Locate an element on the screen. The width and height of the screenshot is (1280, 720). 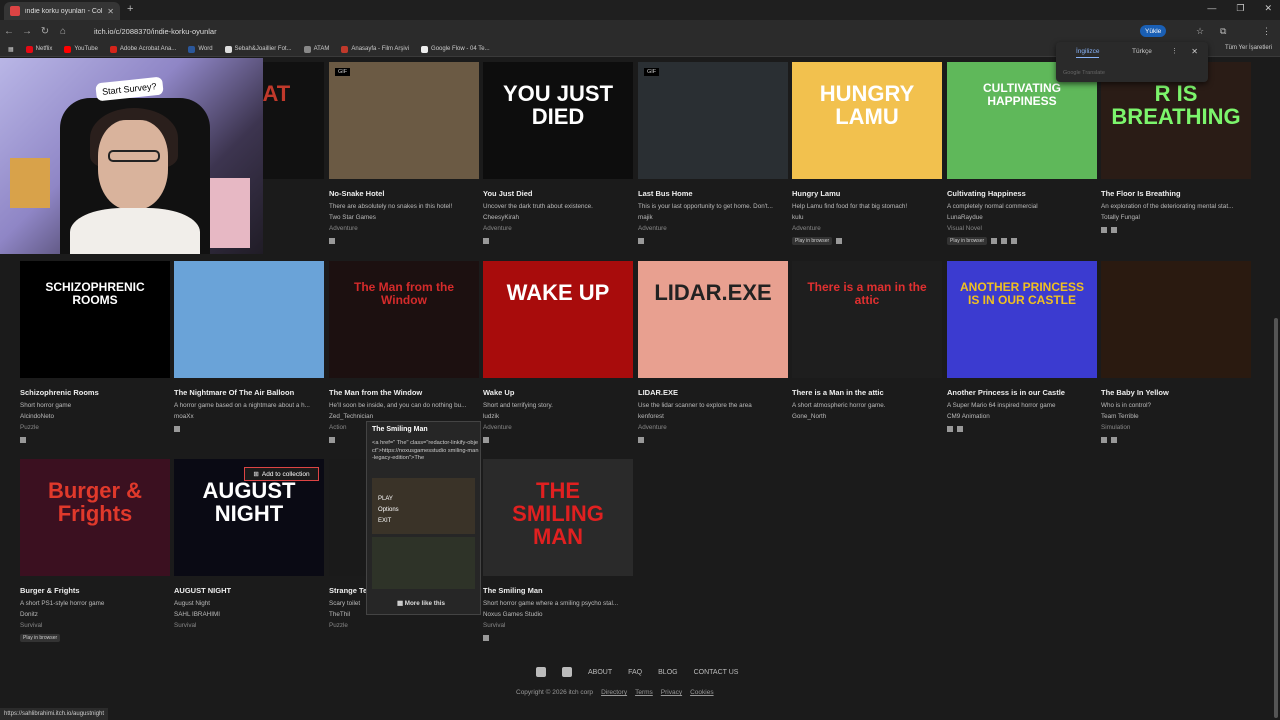
bookmark-star-icon: ☆ is located at coordinates (1200, 31).